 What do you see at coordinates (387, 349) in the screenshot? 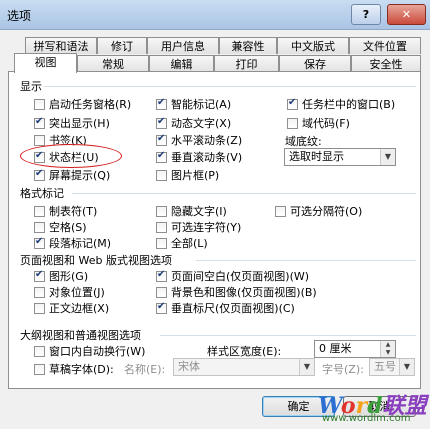
I see `spinner-arrows-icon: ▲ ▼` at bounding box center [387, 349].